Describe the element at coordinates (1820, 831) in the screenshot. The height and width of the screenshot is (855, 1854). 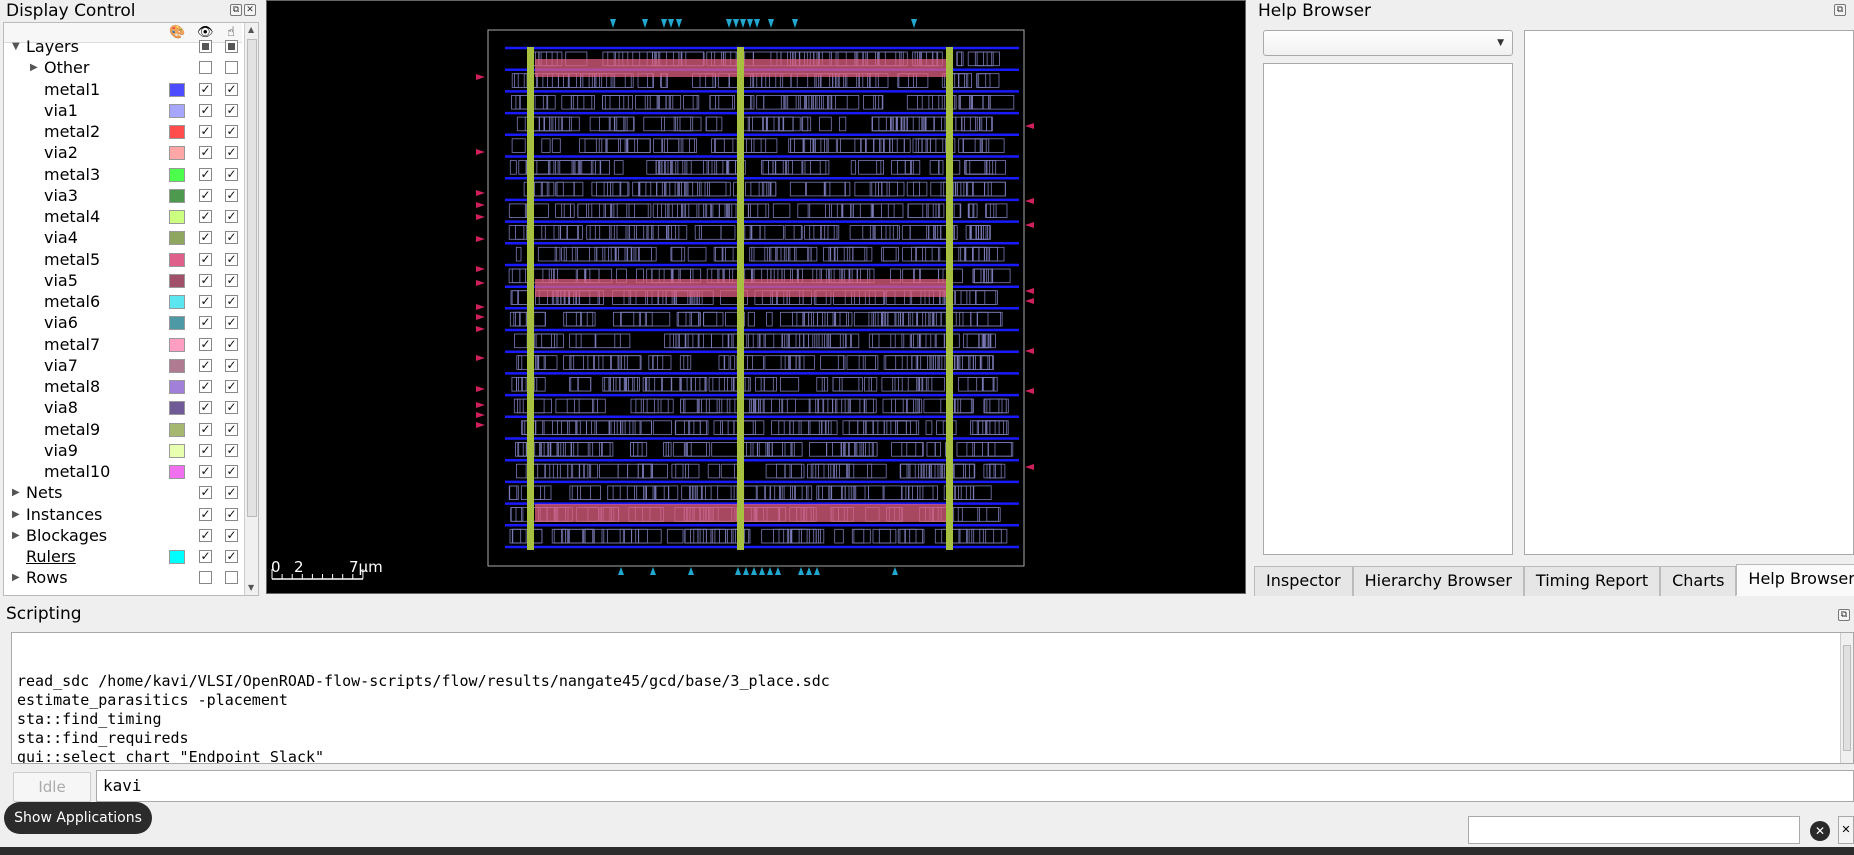
I see `clear-search-icon: ✕` at that location.